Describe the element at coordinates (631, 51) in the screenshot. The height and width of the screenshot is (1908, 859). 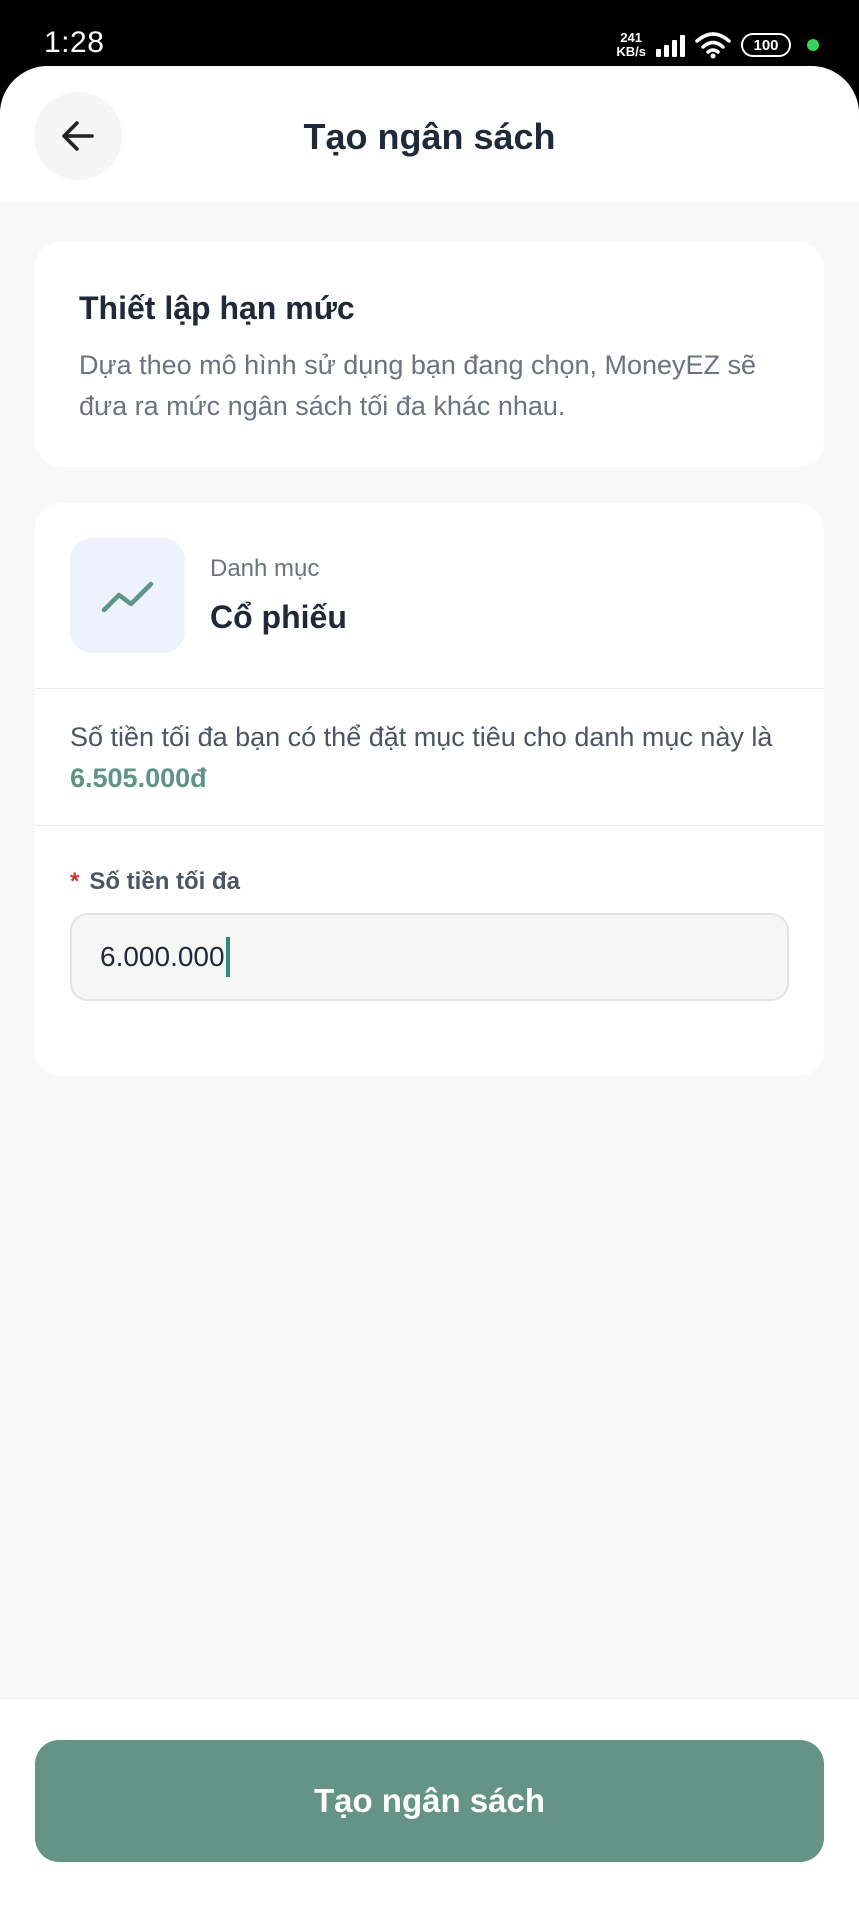
I see `network-speed-unit: KB/s` at that location.